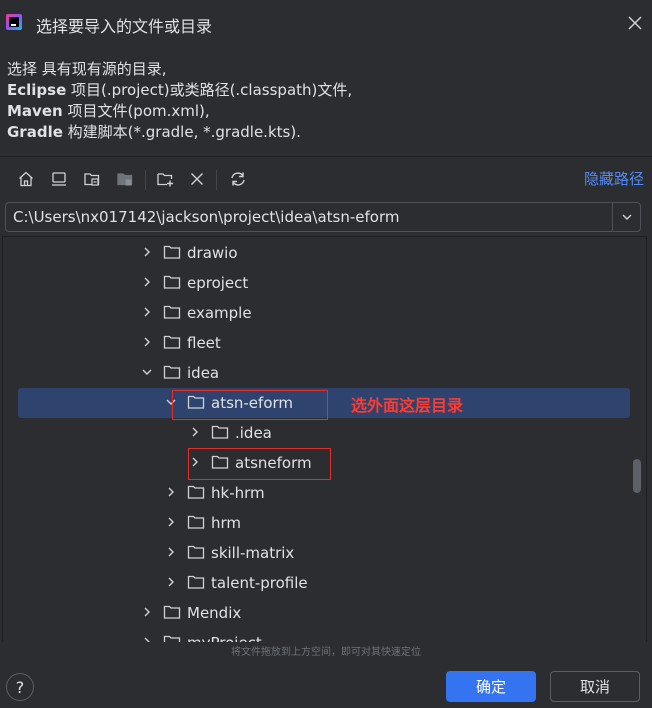 The height and width of the screenshot is (708, 652). Describe the element at coordinates (614, 178) in the screenshot. I see `hide-path-link: 隐藏路径` at that location.